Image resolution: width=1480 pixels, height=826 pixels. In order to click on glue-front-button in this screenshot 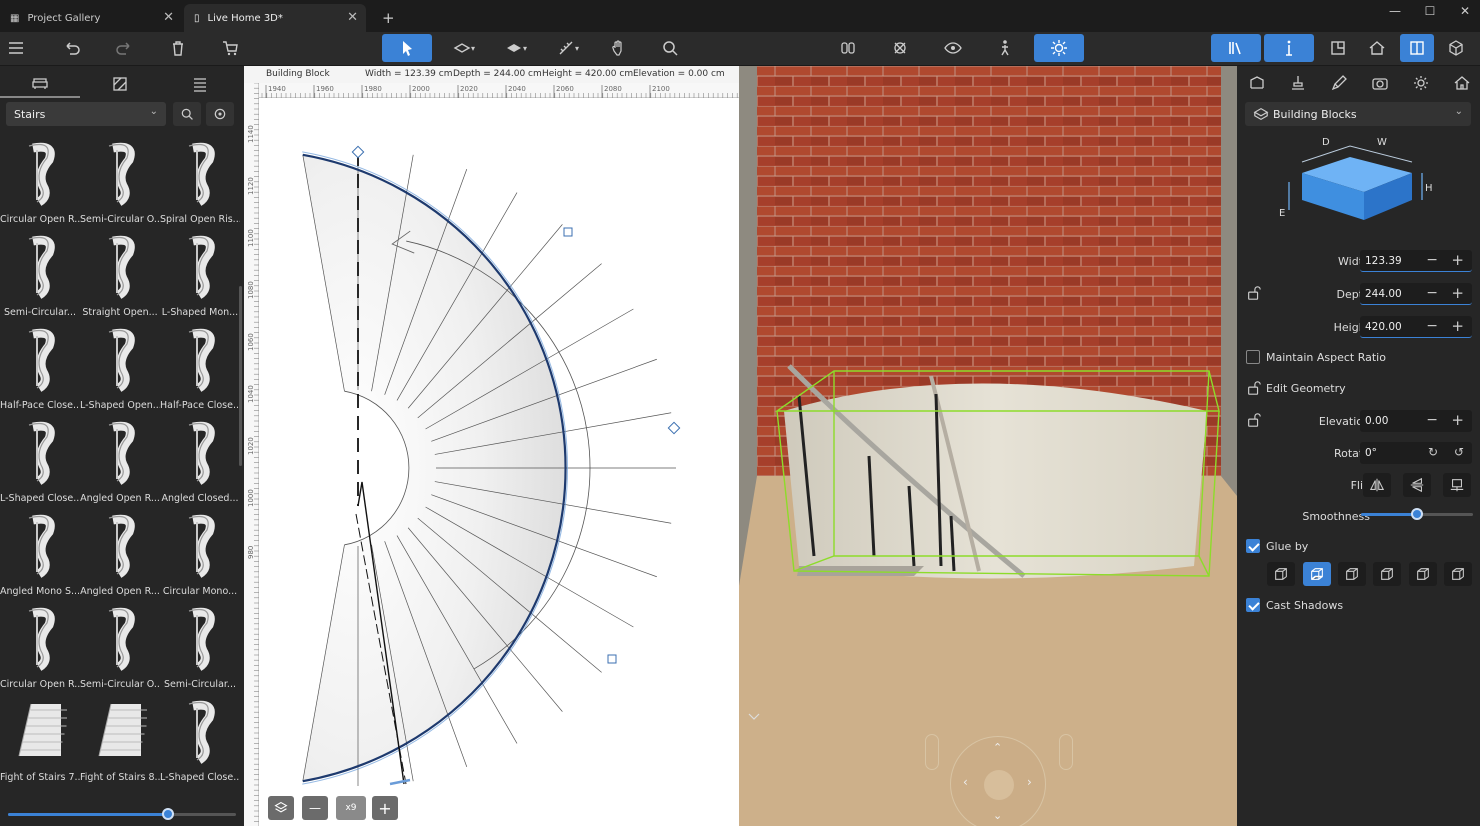, I will do `click(1458, 574)`.